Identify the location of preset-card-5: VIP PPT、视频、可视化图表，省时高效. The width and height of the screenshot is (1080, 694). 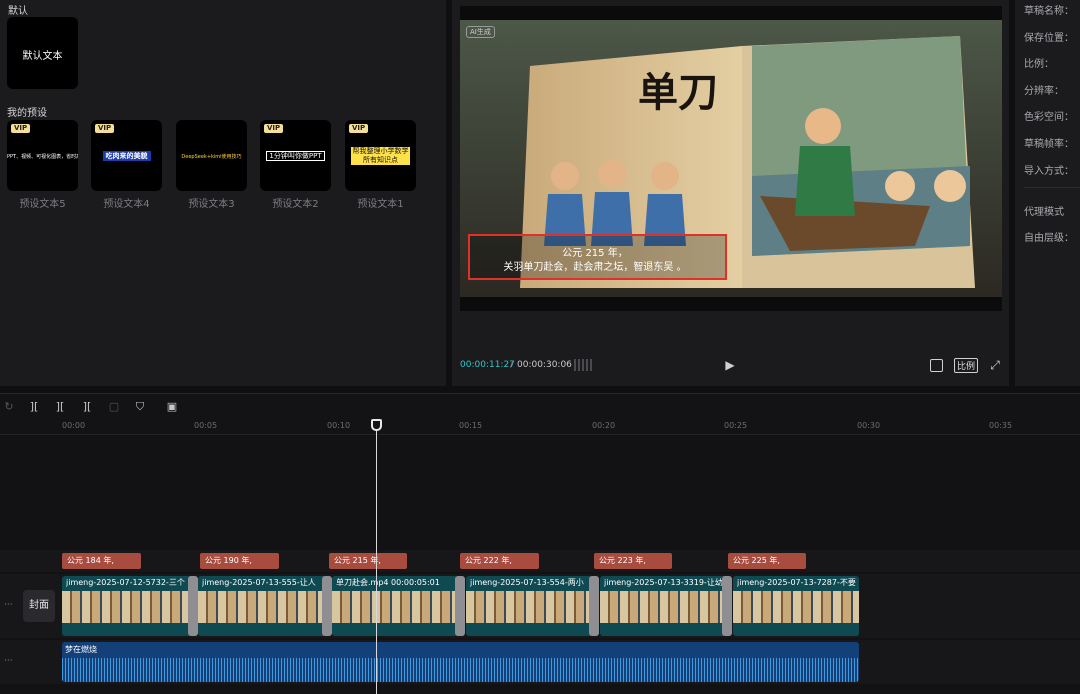
(42, 155).